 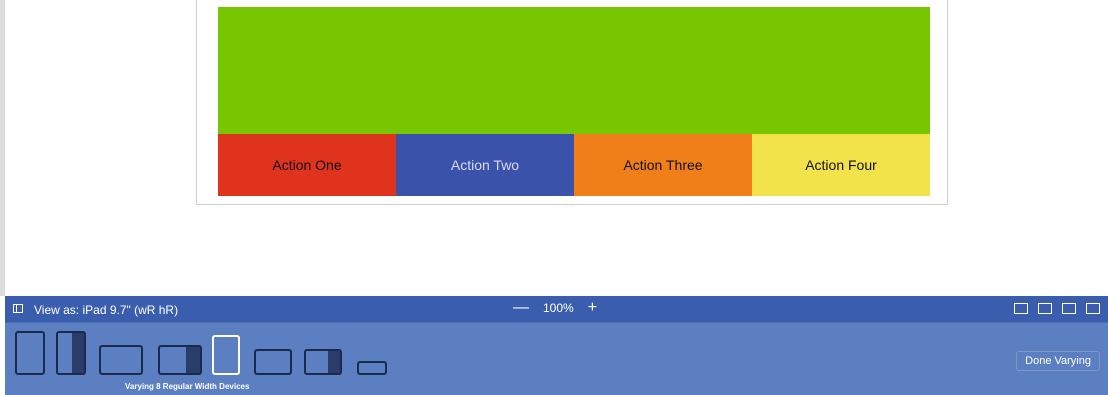 What do you see at coordinates (18, 308) in the screenshot?
I see `sidebar-toggle-icon` at bounding box center [18, 308].